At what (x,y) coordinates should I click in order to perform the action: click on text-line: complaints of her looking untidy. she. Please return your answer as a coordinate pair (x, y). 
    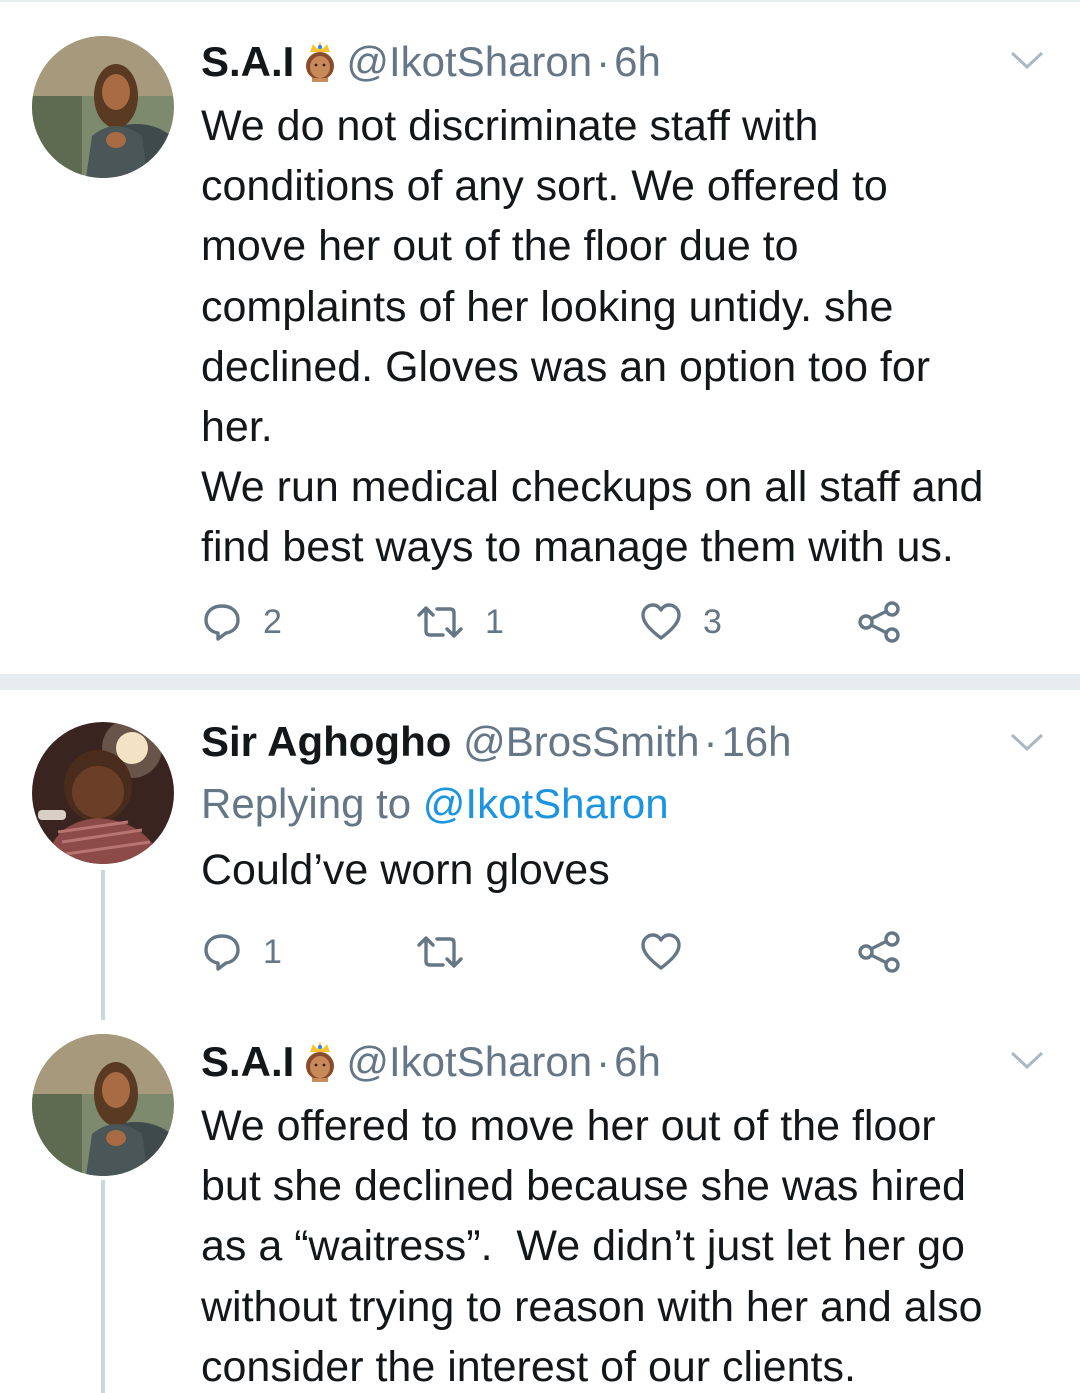
    Looking at the image, I should click on (547, 306).